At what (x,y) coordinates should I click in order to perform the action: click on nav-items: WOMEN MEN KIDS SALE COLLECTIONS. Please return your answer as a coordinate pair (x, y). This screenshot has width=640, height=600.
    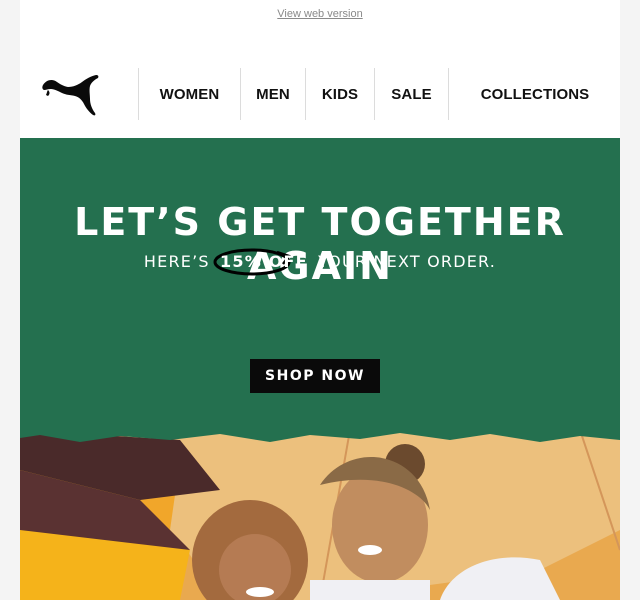
    Looking at the image, I should click on (379, 94).